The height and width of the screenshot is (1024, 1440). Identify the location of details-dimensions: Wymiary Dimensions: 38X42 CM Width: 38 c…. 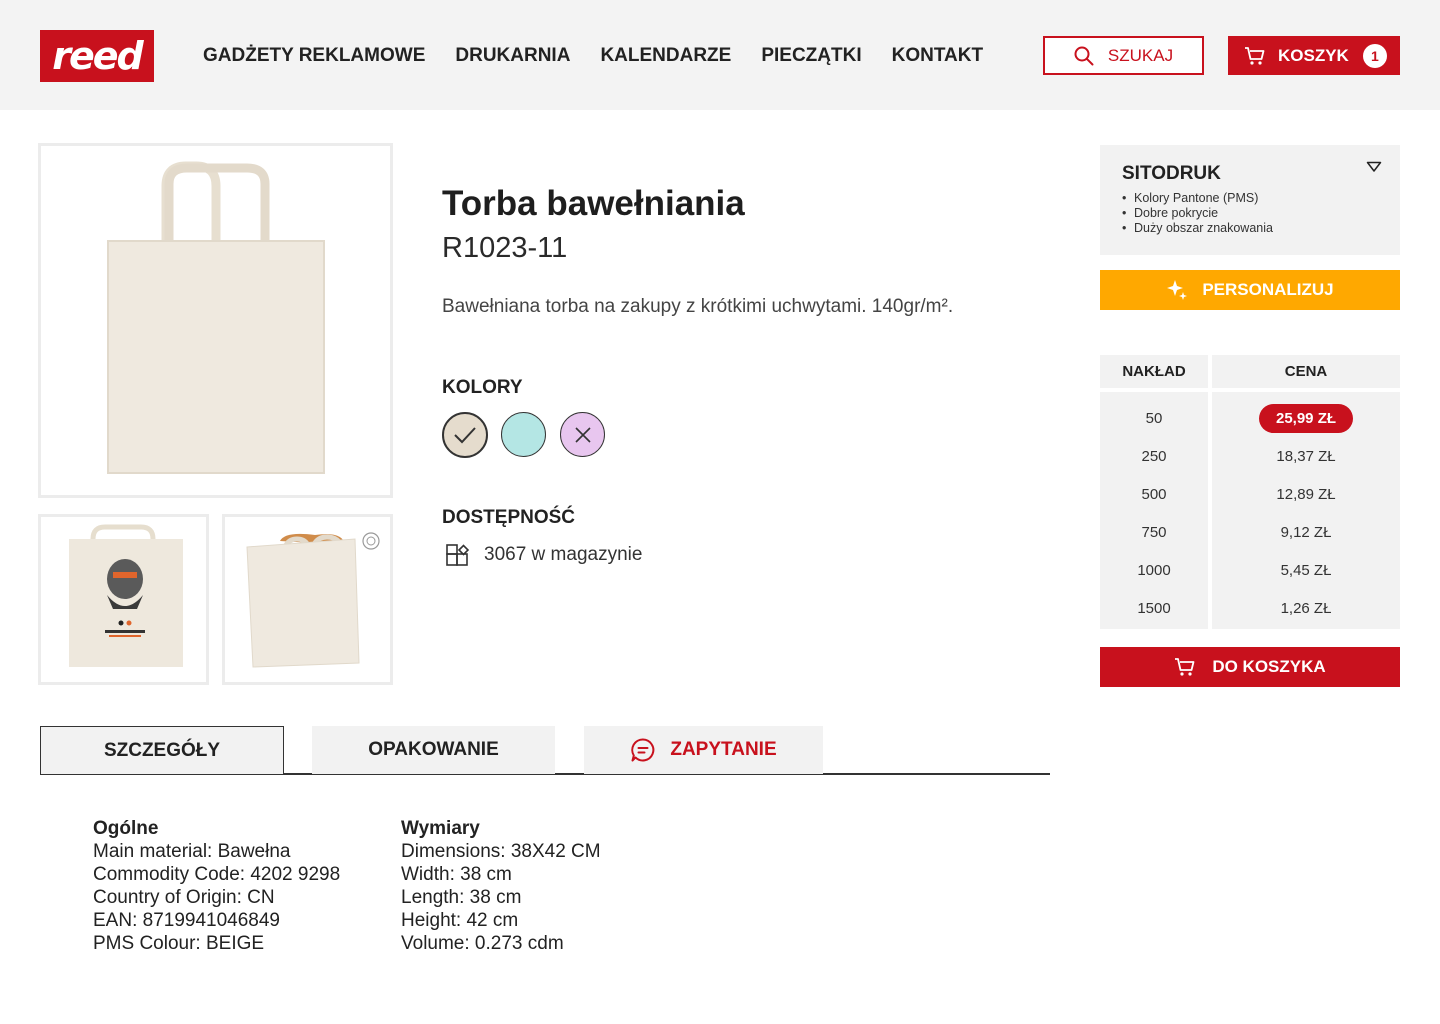
(501, 886).